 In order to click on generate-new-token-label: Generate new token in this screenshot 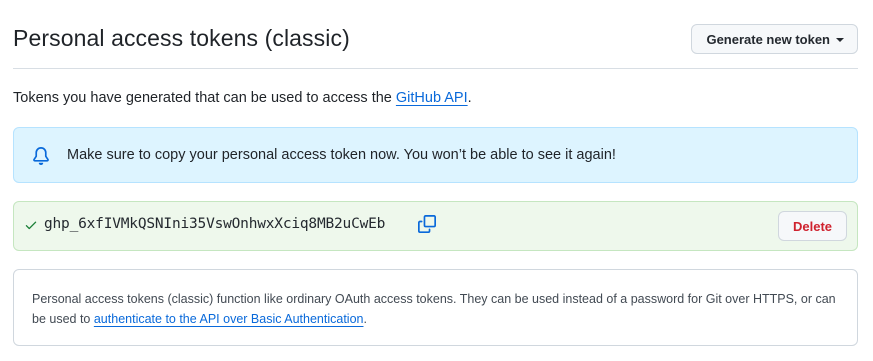, I will do `click(768, 39)`.